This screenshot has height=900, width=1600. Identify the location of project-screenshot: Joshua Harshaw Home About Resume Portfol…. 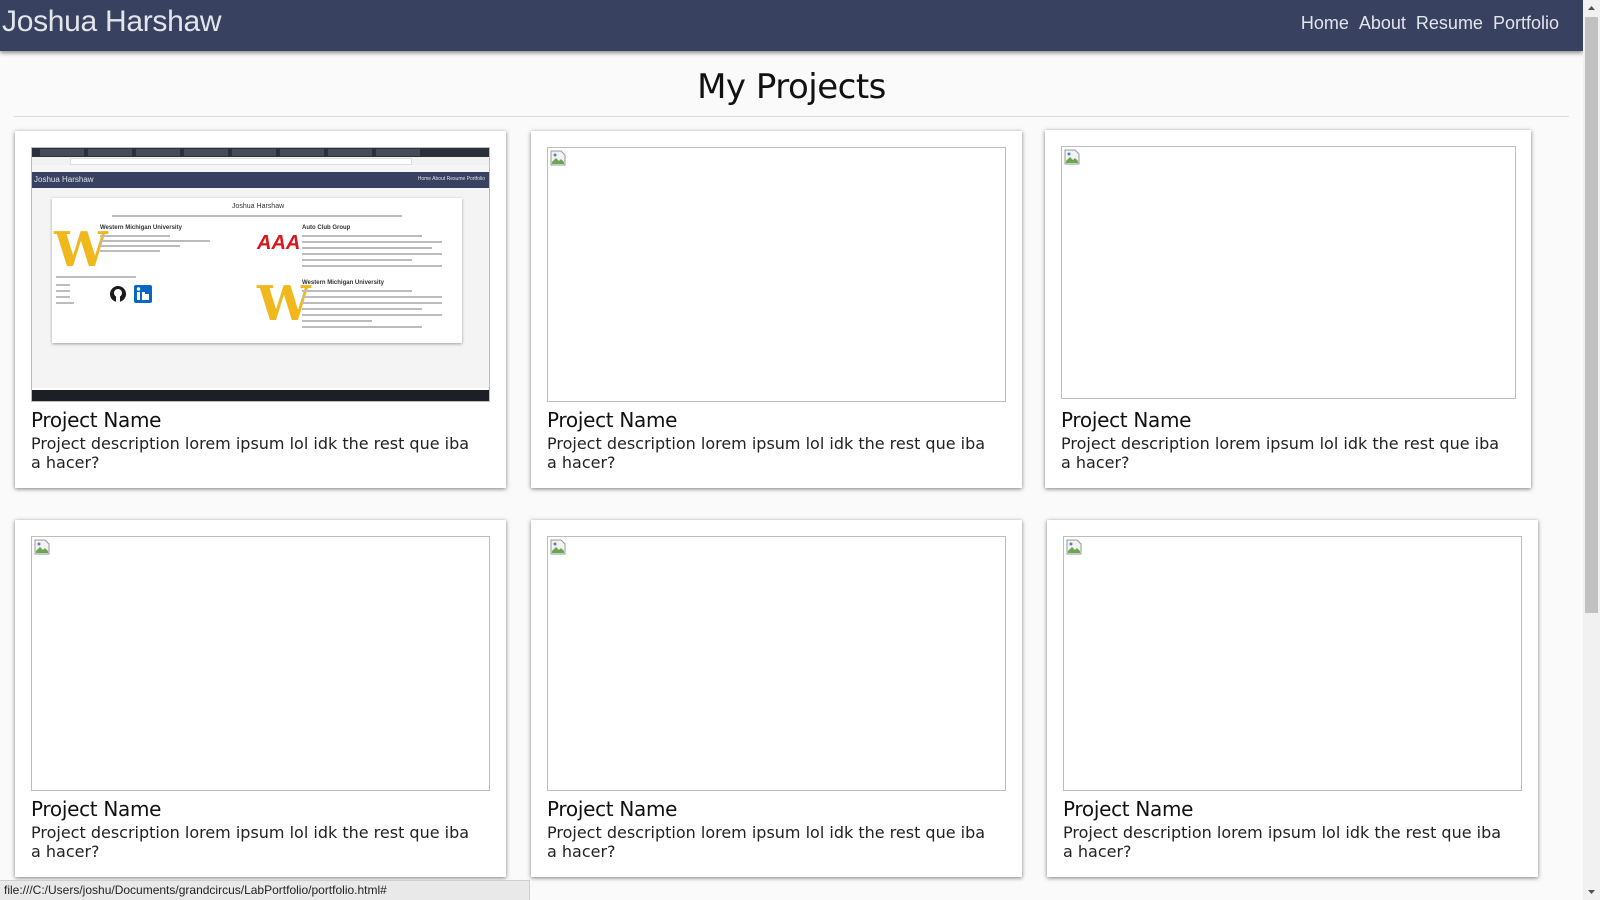
(260, 274).